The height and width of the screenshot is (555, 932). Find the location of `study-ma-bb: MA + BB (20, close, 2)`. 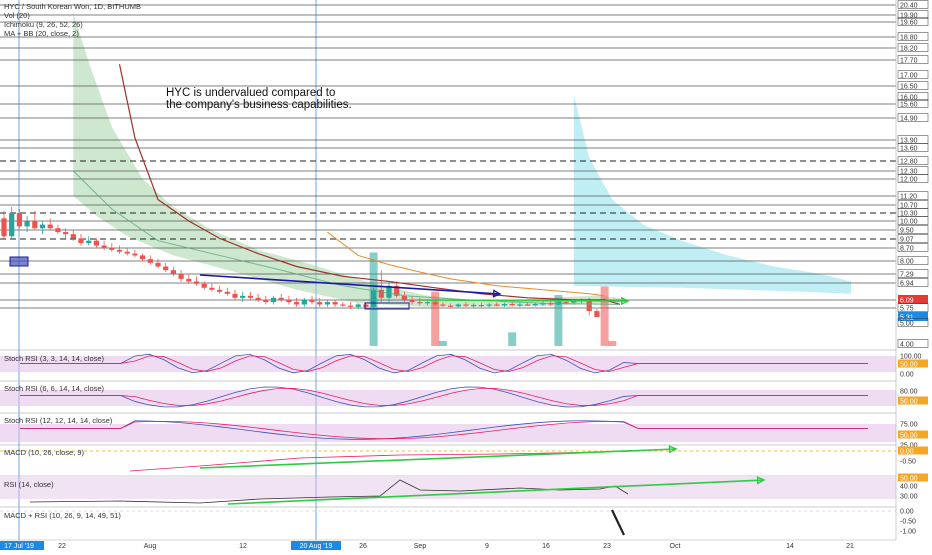

study-ma-bb: MA + BB (20, close, 2) is located at coordinates (72, 33).